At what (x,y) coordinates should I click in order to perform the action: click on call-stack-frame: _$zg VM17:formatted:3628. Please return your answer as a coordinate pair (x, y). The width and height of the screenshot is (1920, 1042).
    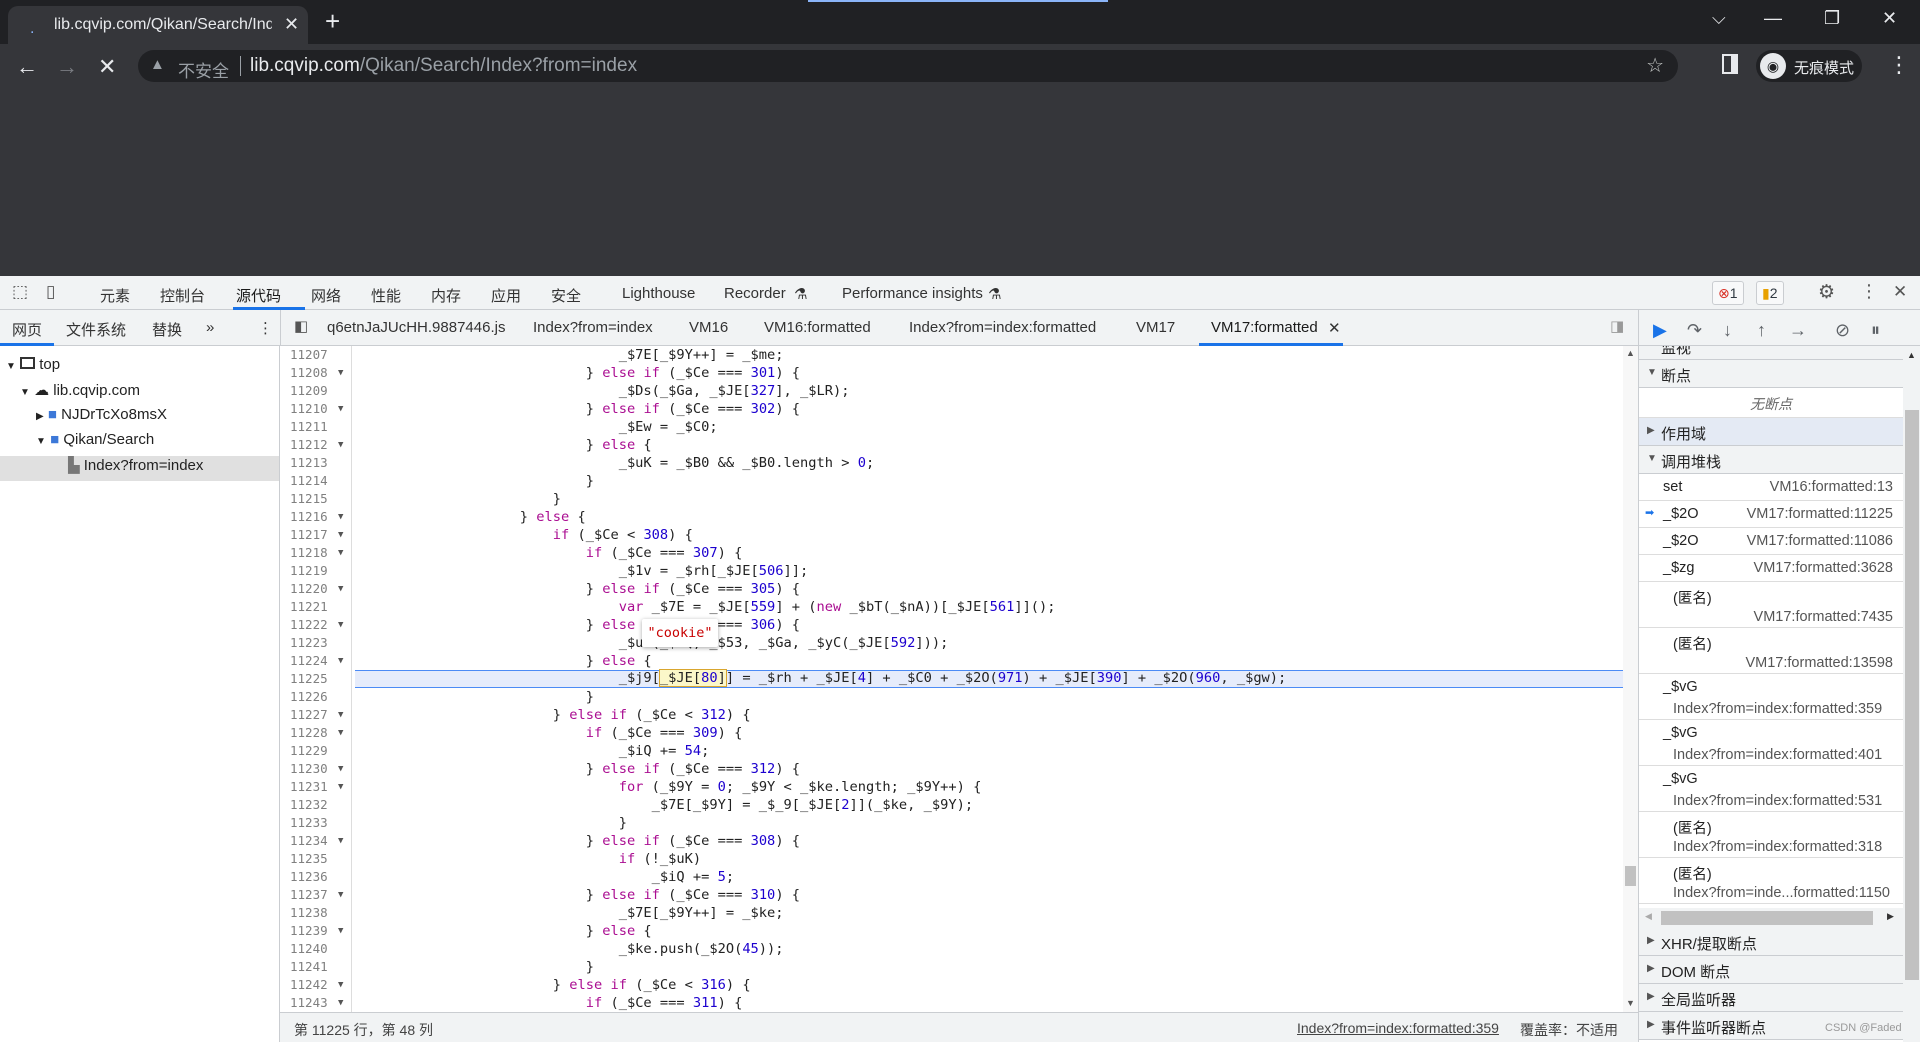
    Looking at the image, I should click on (1771, 568).